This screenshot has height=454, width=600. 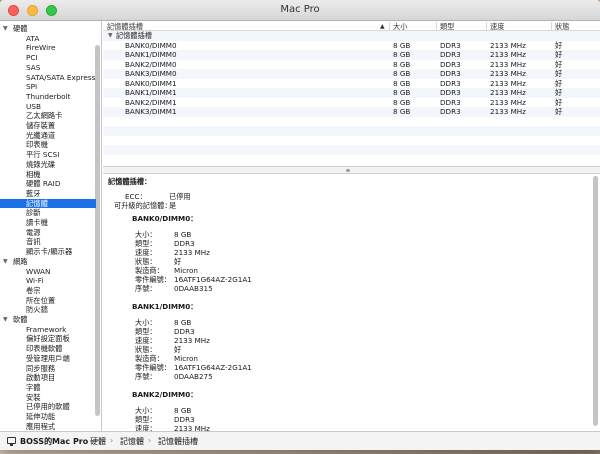 What do you see at coordinates (351, 84) in the screenshot?
I see `table-row: BANK0/DIMM1 8 GB DDR3 2133 MHz 好` at bounding box center [351, 84].